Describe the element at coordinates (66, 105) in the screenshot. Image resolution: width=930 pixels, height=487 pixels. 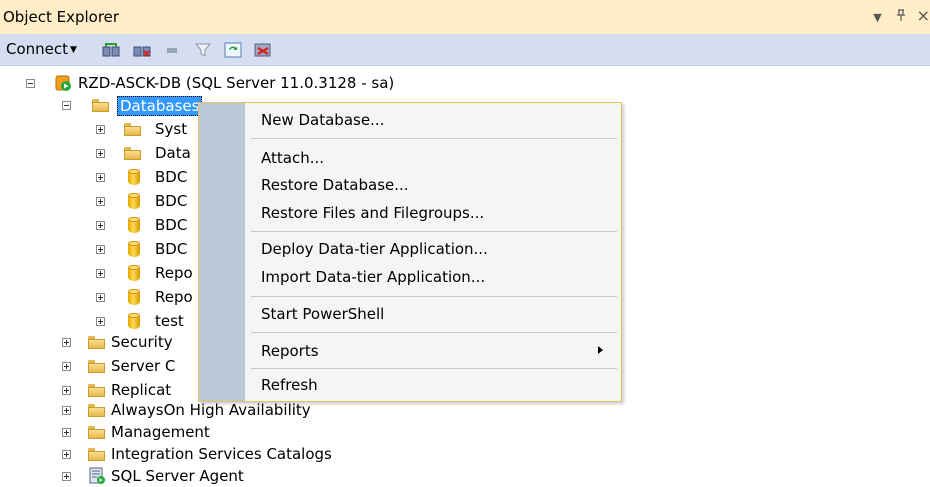
I see `collapse-databases-icon` at that location.